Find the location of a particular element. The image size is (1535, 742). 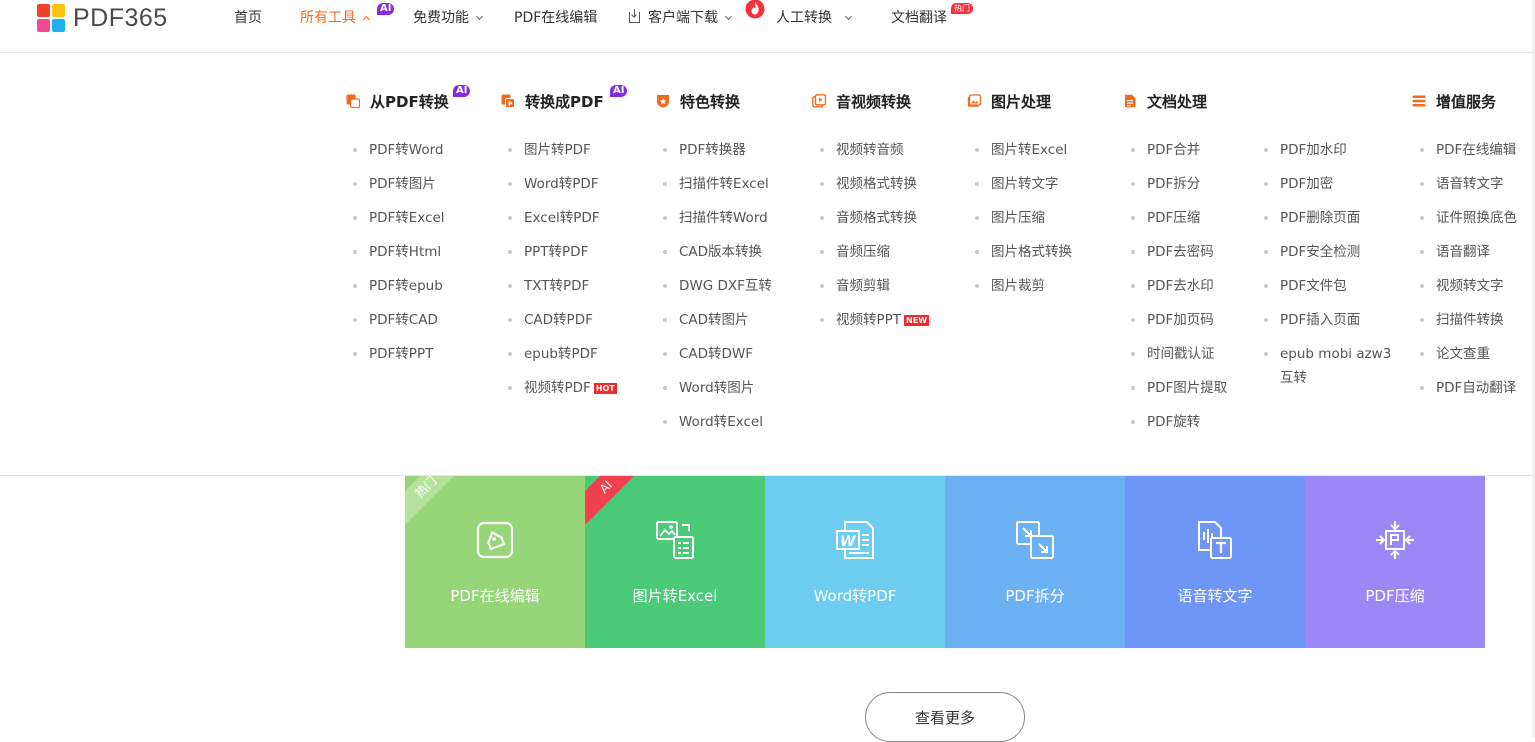

menu-item-voice-to-text: 语音转文字 is located at coordinates (1468, 184).